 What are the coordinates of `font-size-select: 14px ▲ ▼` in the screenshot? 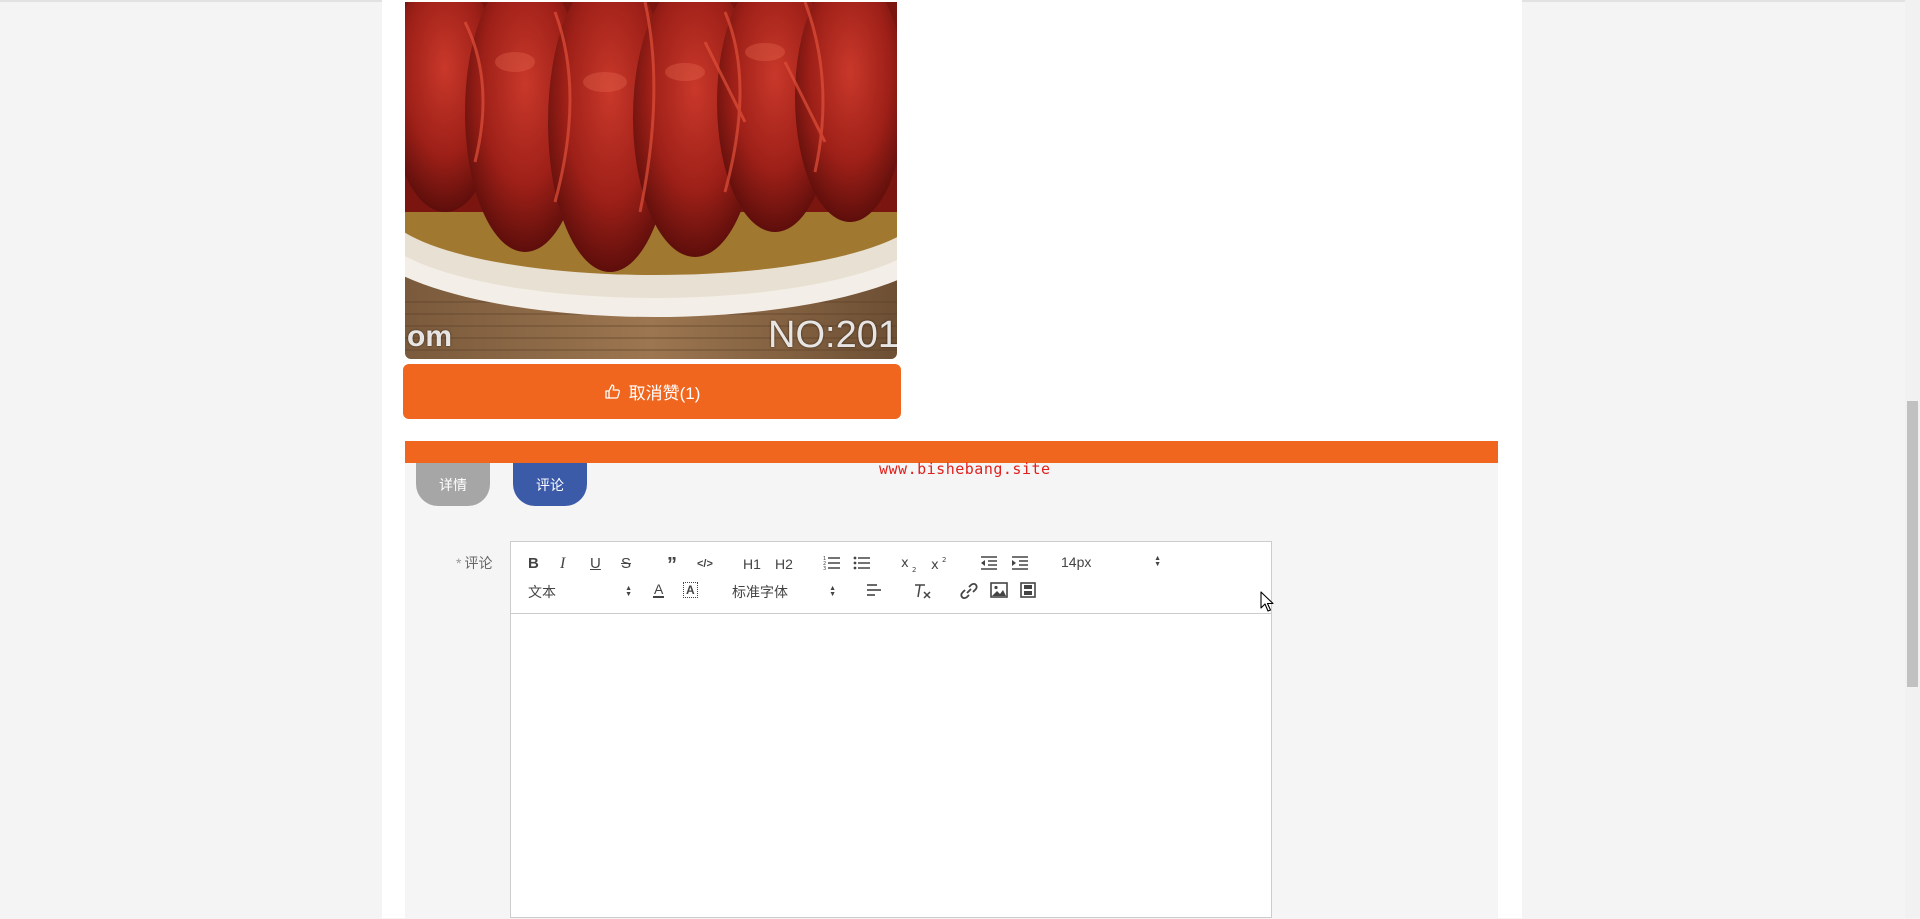 It's located at (1111, 562).